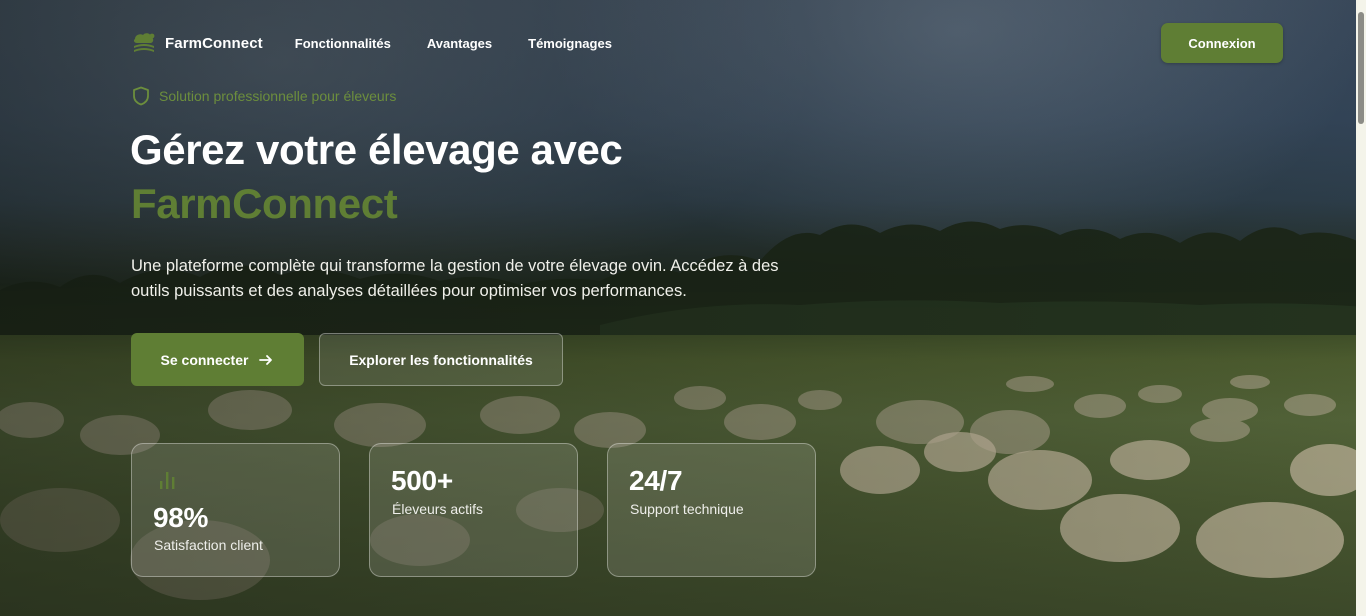  I want to click on login-button: Connexion, so click(1222, 43).